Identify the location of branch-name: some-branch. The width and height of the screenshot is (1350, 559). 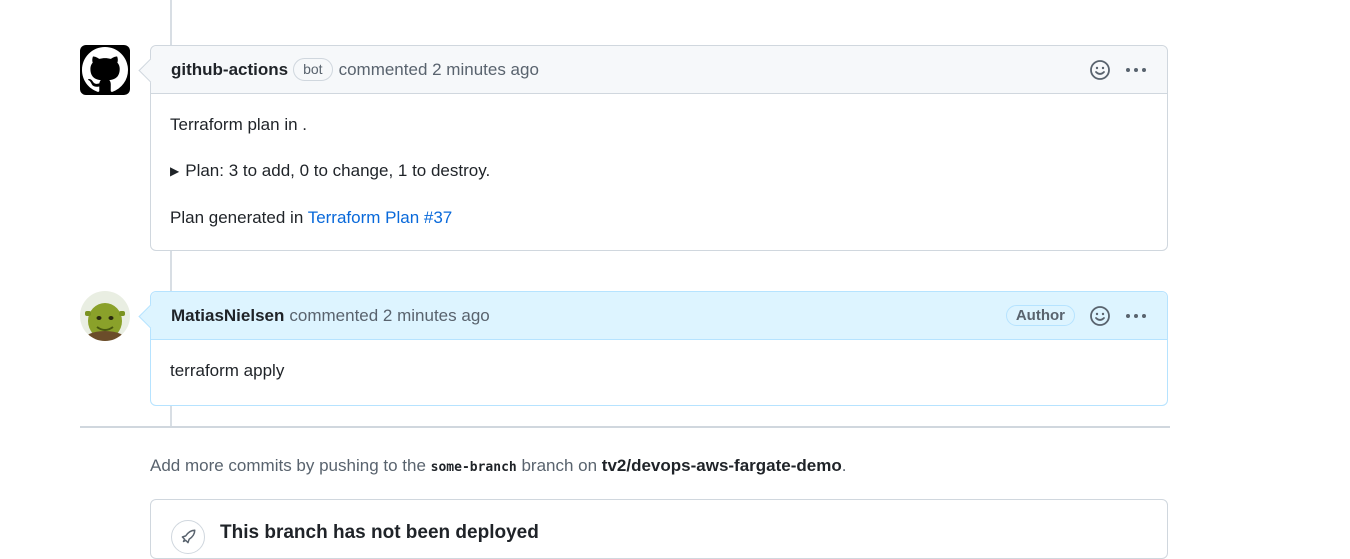
(474, 467).